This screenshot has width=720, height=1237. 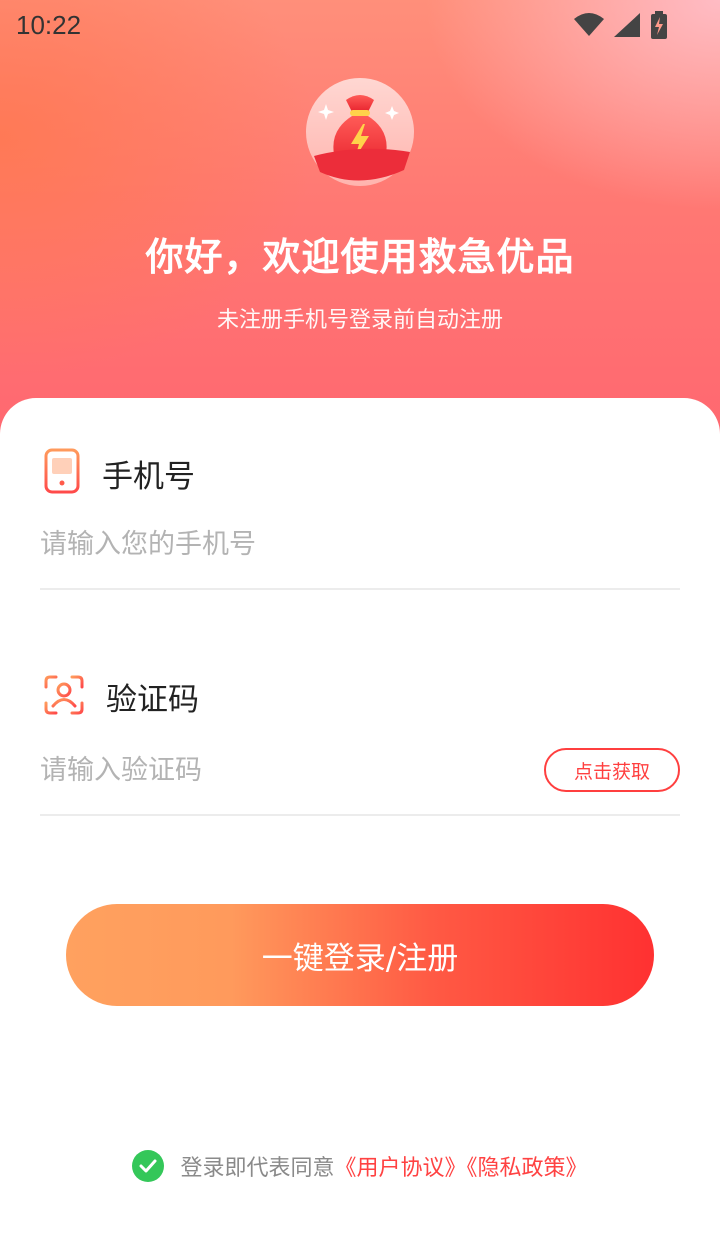 What do you see at coordinates (359, 320) in the screenshot?
I see `page-subtitle: 未注册手机号登录前自动注册` at bounding box center [359, 320].